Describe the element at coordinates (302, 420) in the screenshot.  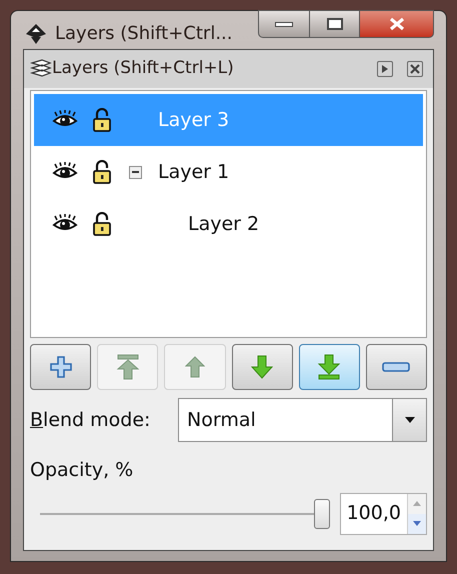
I see `blend-mode-dropdown: Normal` at that location.